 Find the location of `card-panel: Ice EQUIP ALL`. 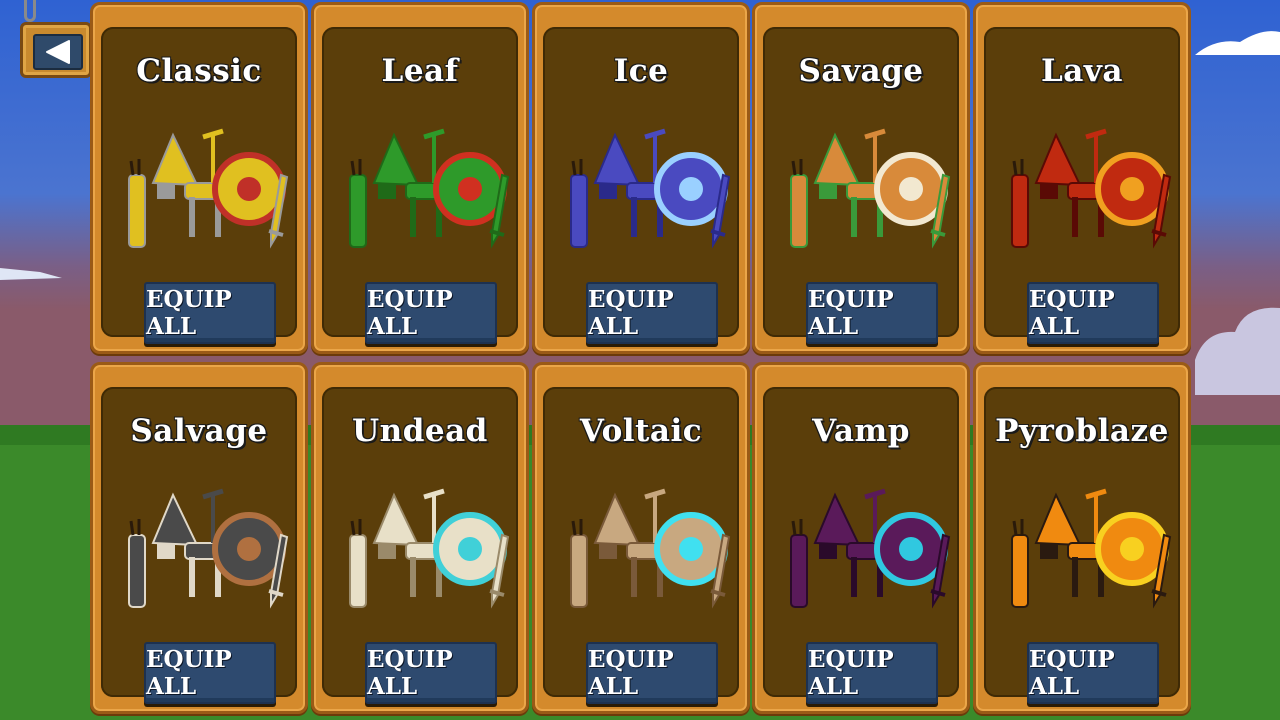

card-panel: Ice EQUIP ALL is located at coordinates (641, 185).